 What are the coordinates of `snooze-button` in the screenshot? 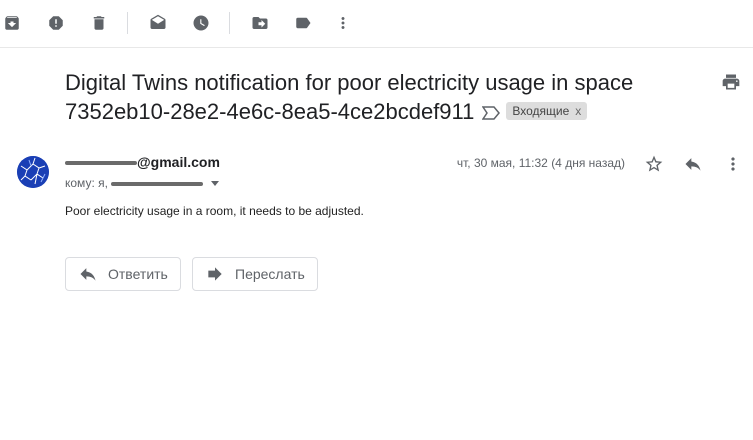 It's located at (201, 23).